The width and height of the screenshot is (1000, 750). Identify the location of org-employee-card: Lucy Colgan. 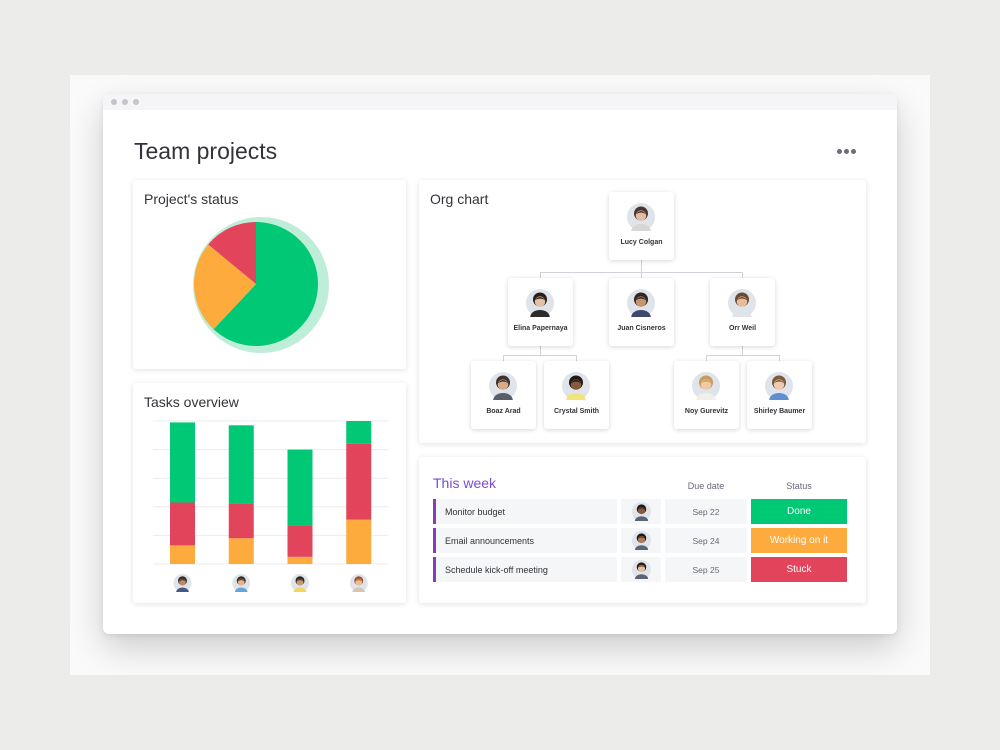
(641, 226).